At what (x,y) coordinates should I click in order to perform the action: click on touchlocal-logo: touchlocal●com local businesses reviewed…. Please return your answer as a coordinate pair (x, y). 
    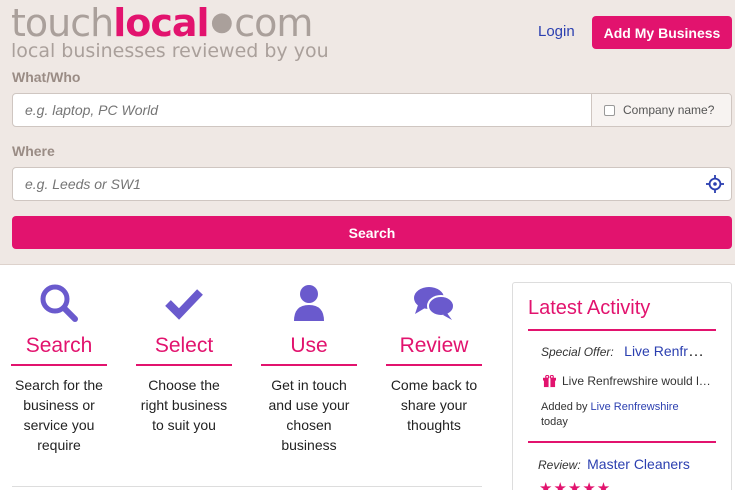
    Looking at the image, I should click on (170, 31).